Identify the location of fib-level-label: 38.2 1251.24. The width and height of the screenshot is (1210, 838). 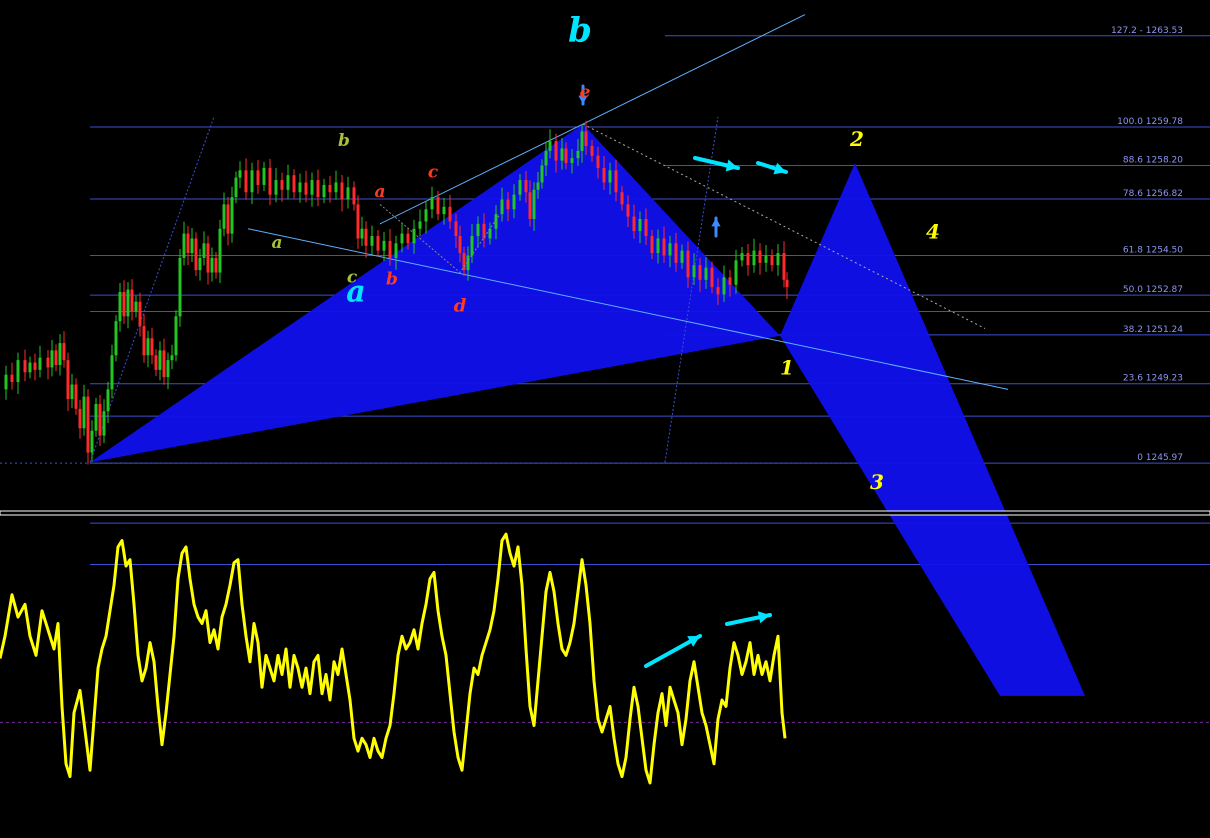
(1153, 330).